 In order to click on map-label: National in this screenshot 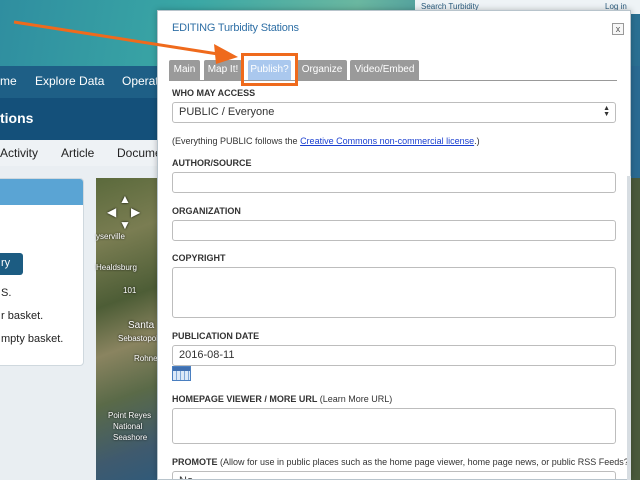, I will do `click(128, 426)`.